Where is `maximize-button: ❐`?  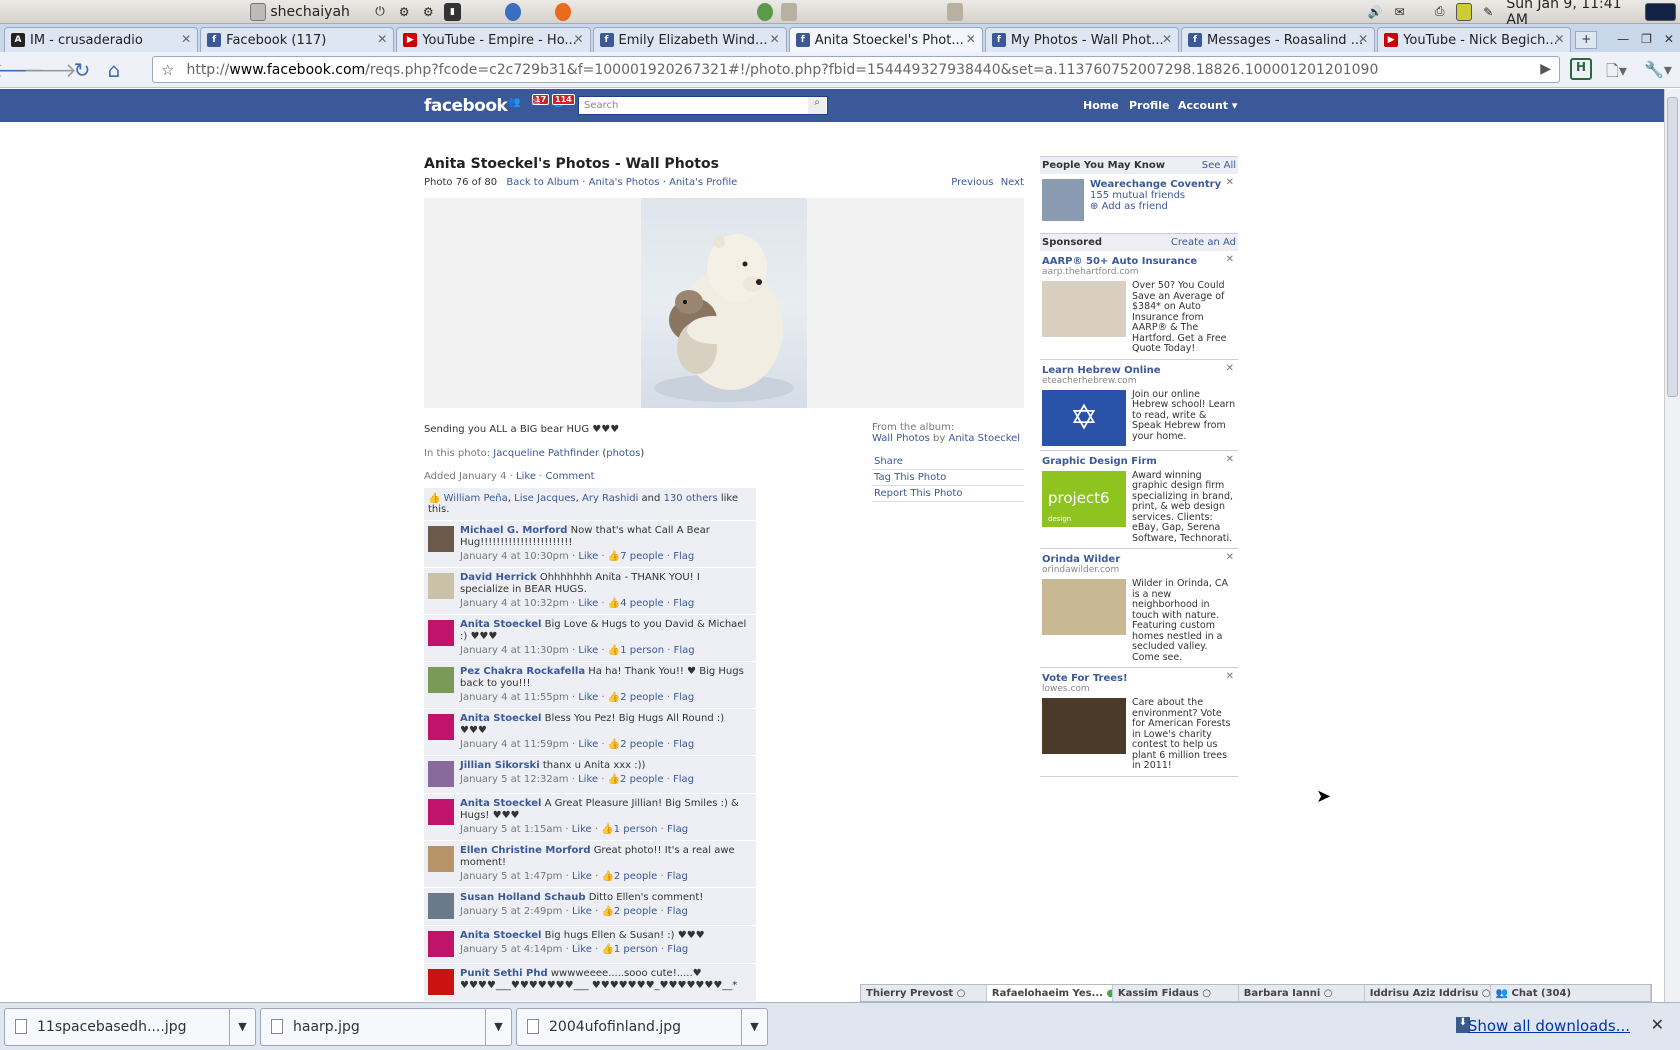
maximize-button: ❐ is located at coordinates (1646, 39).